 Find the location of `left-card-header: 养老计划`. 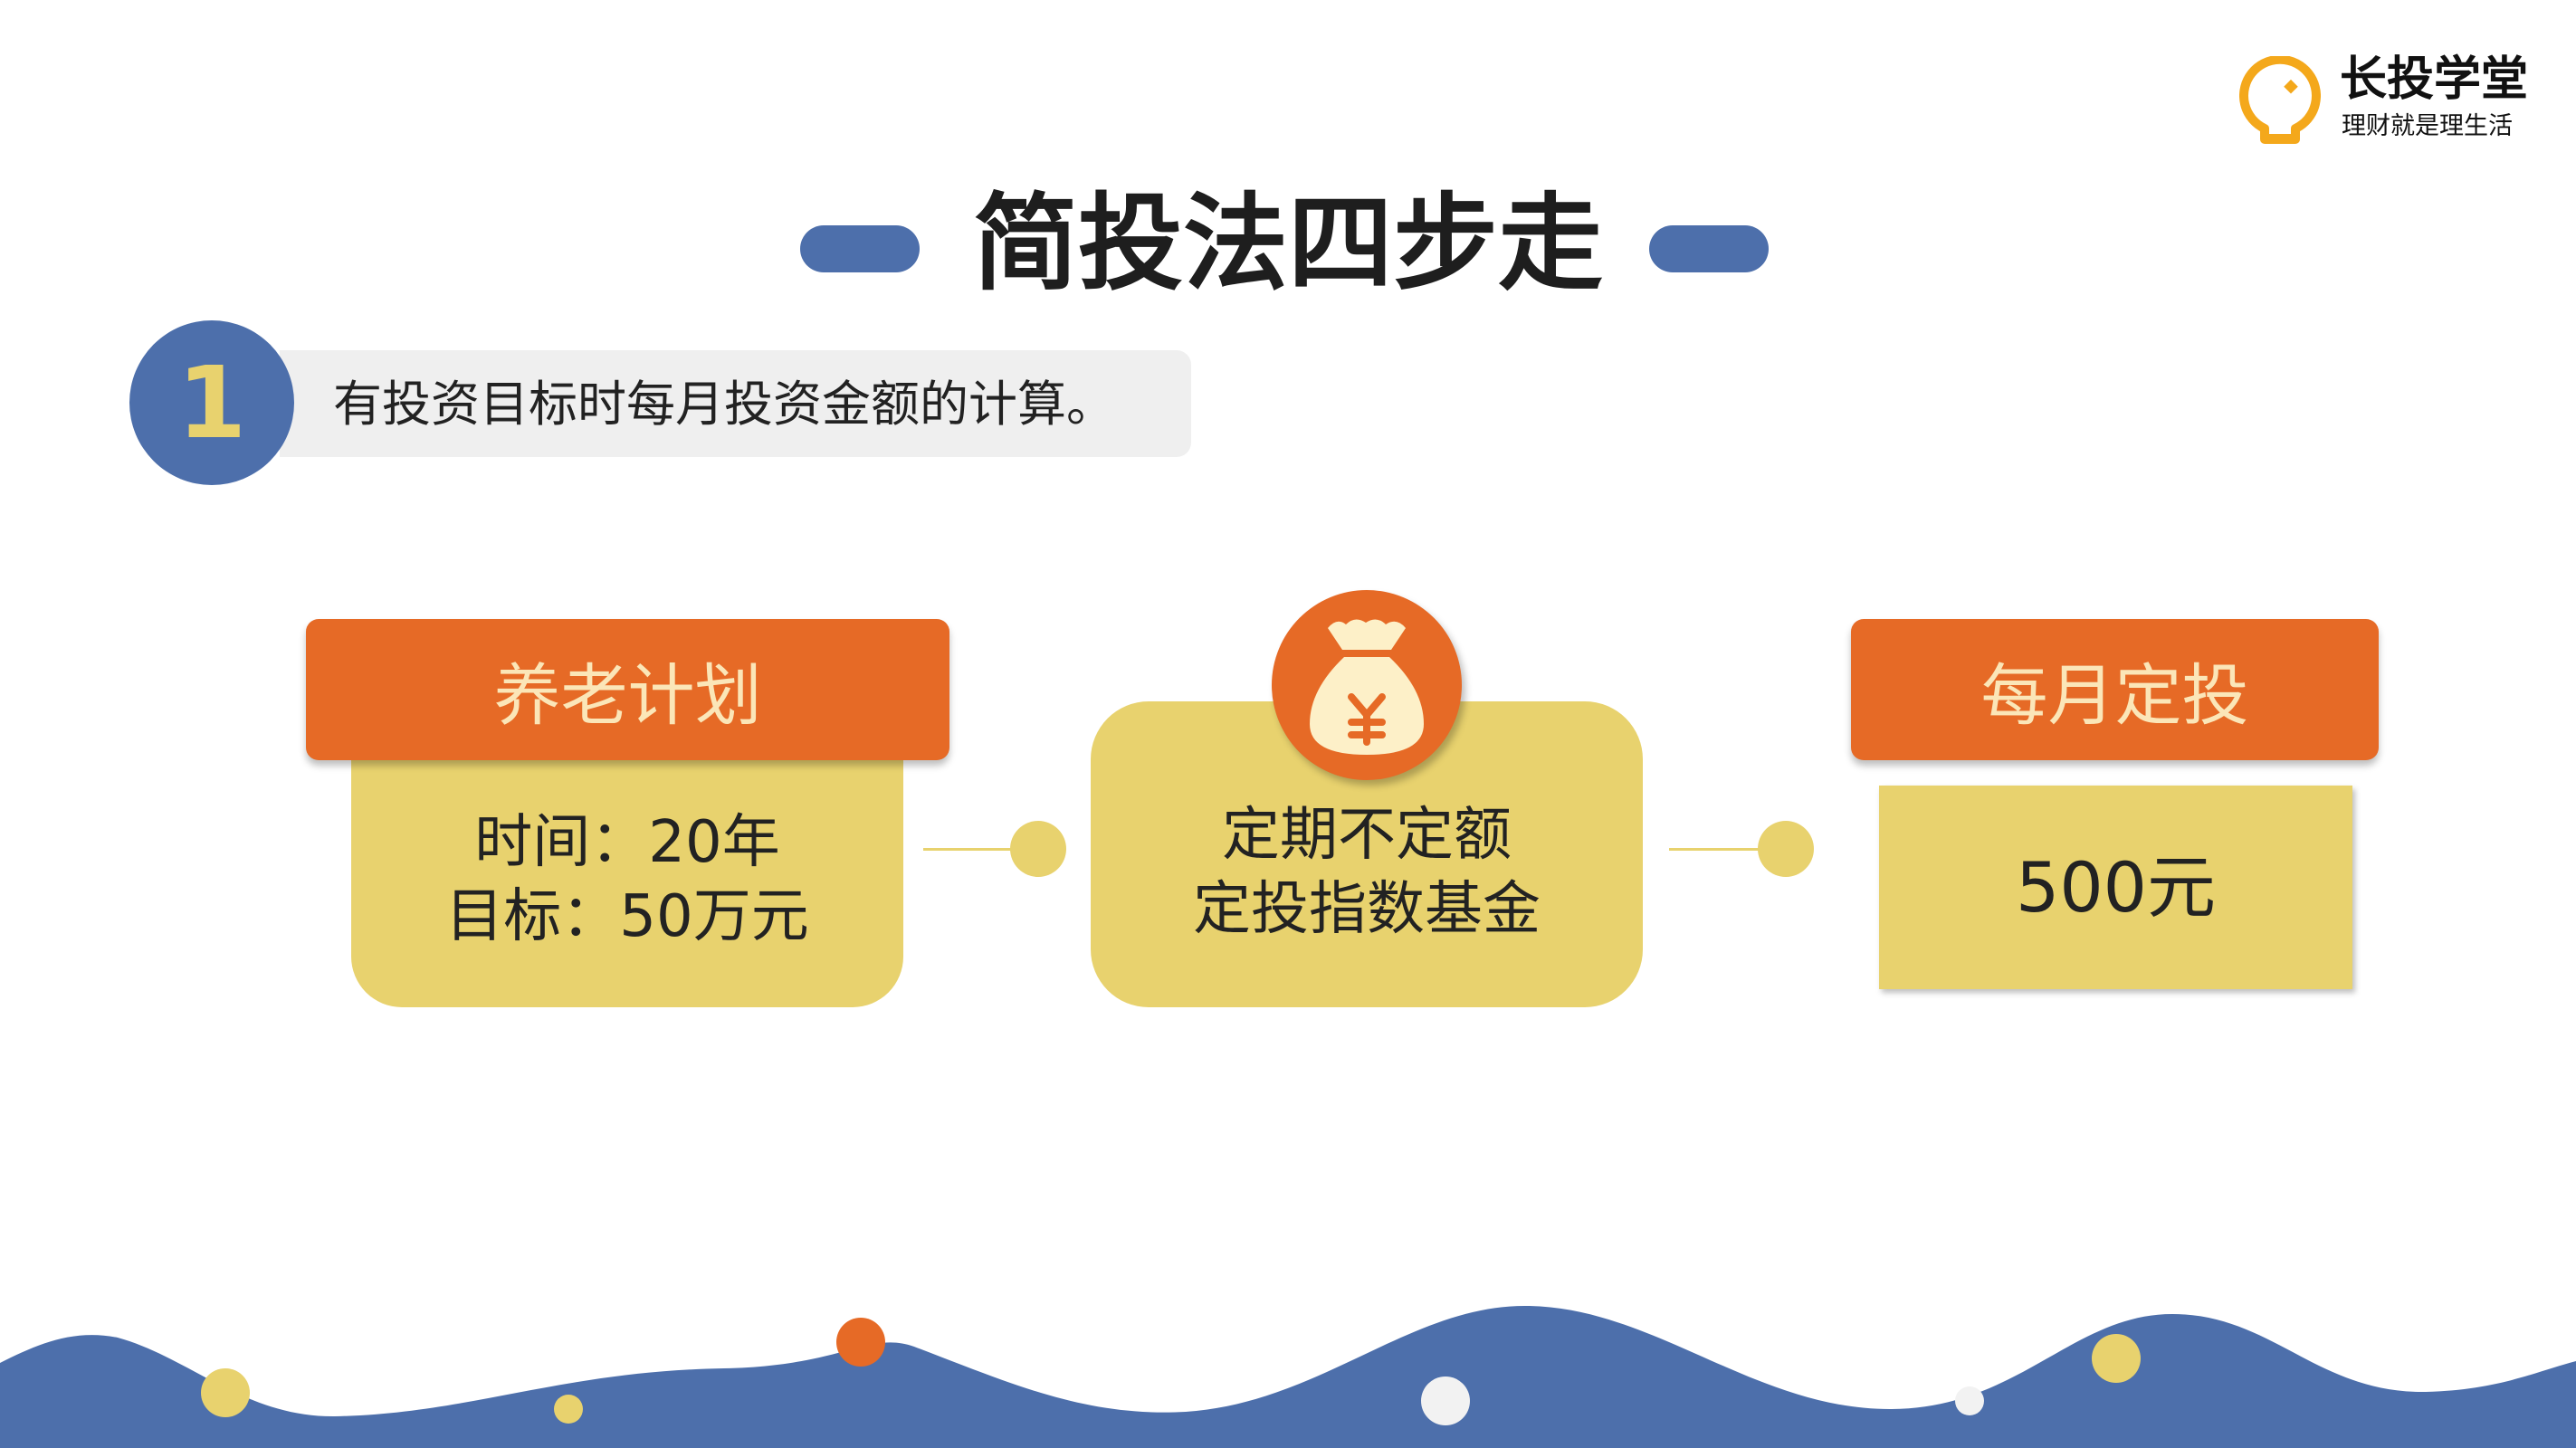

left-card-header: 养老计划 is located at coordinates (628, 689).